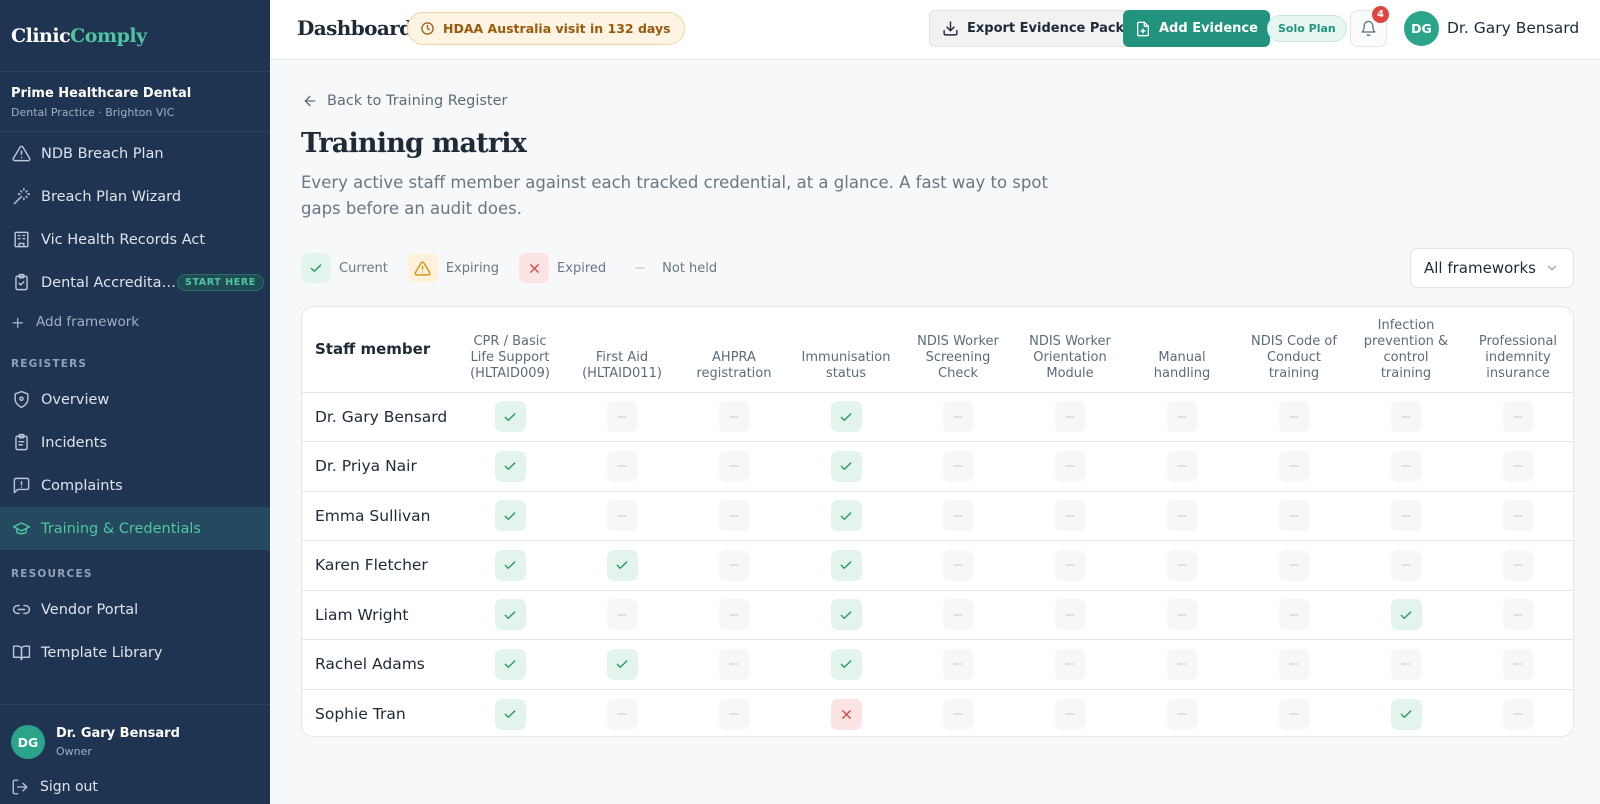 This screenshot has height=804, width=1600. What do you see at coordinates (937, 417) in the screenshot?
I see `table-row: Dr. Gary Bensard` at bounding box center [937, 417].